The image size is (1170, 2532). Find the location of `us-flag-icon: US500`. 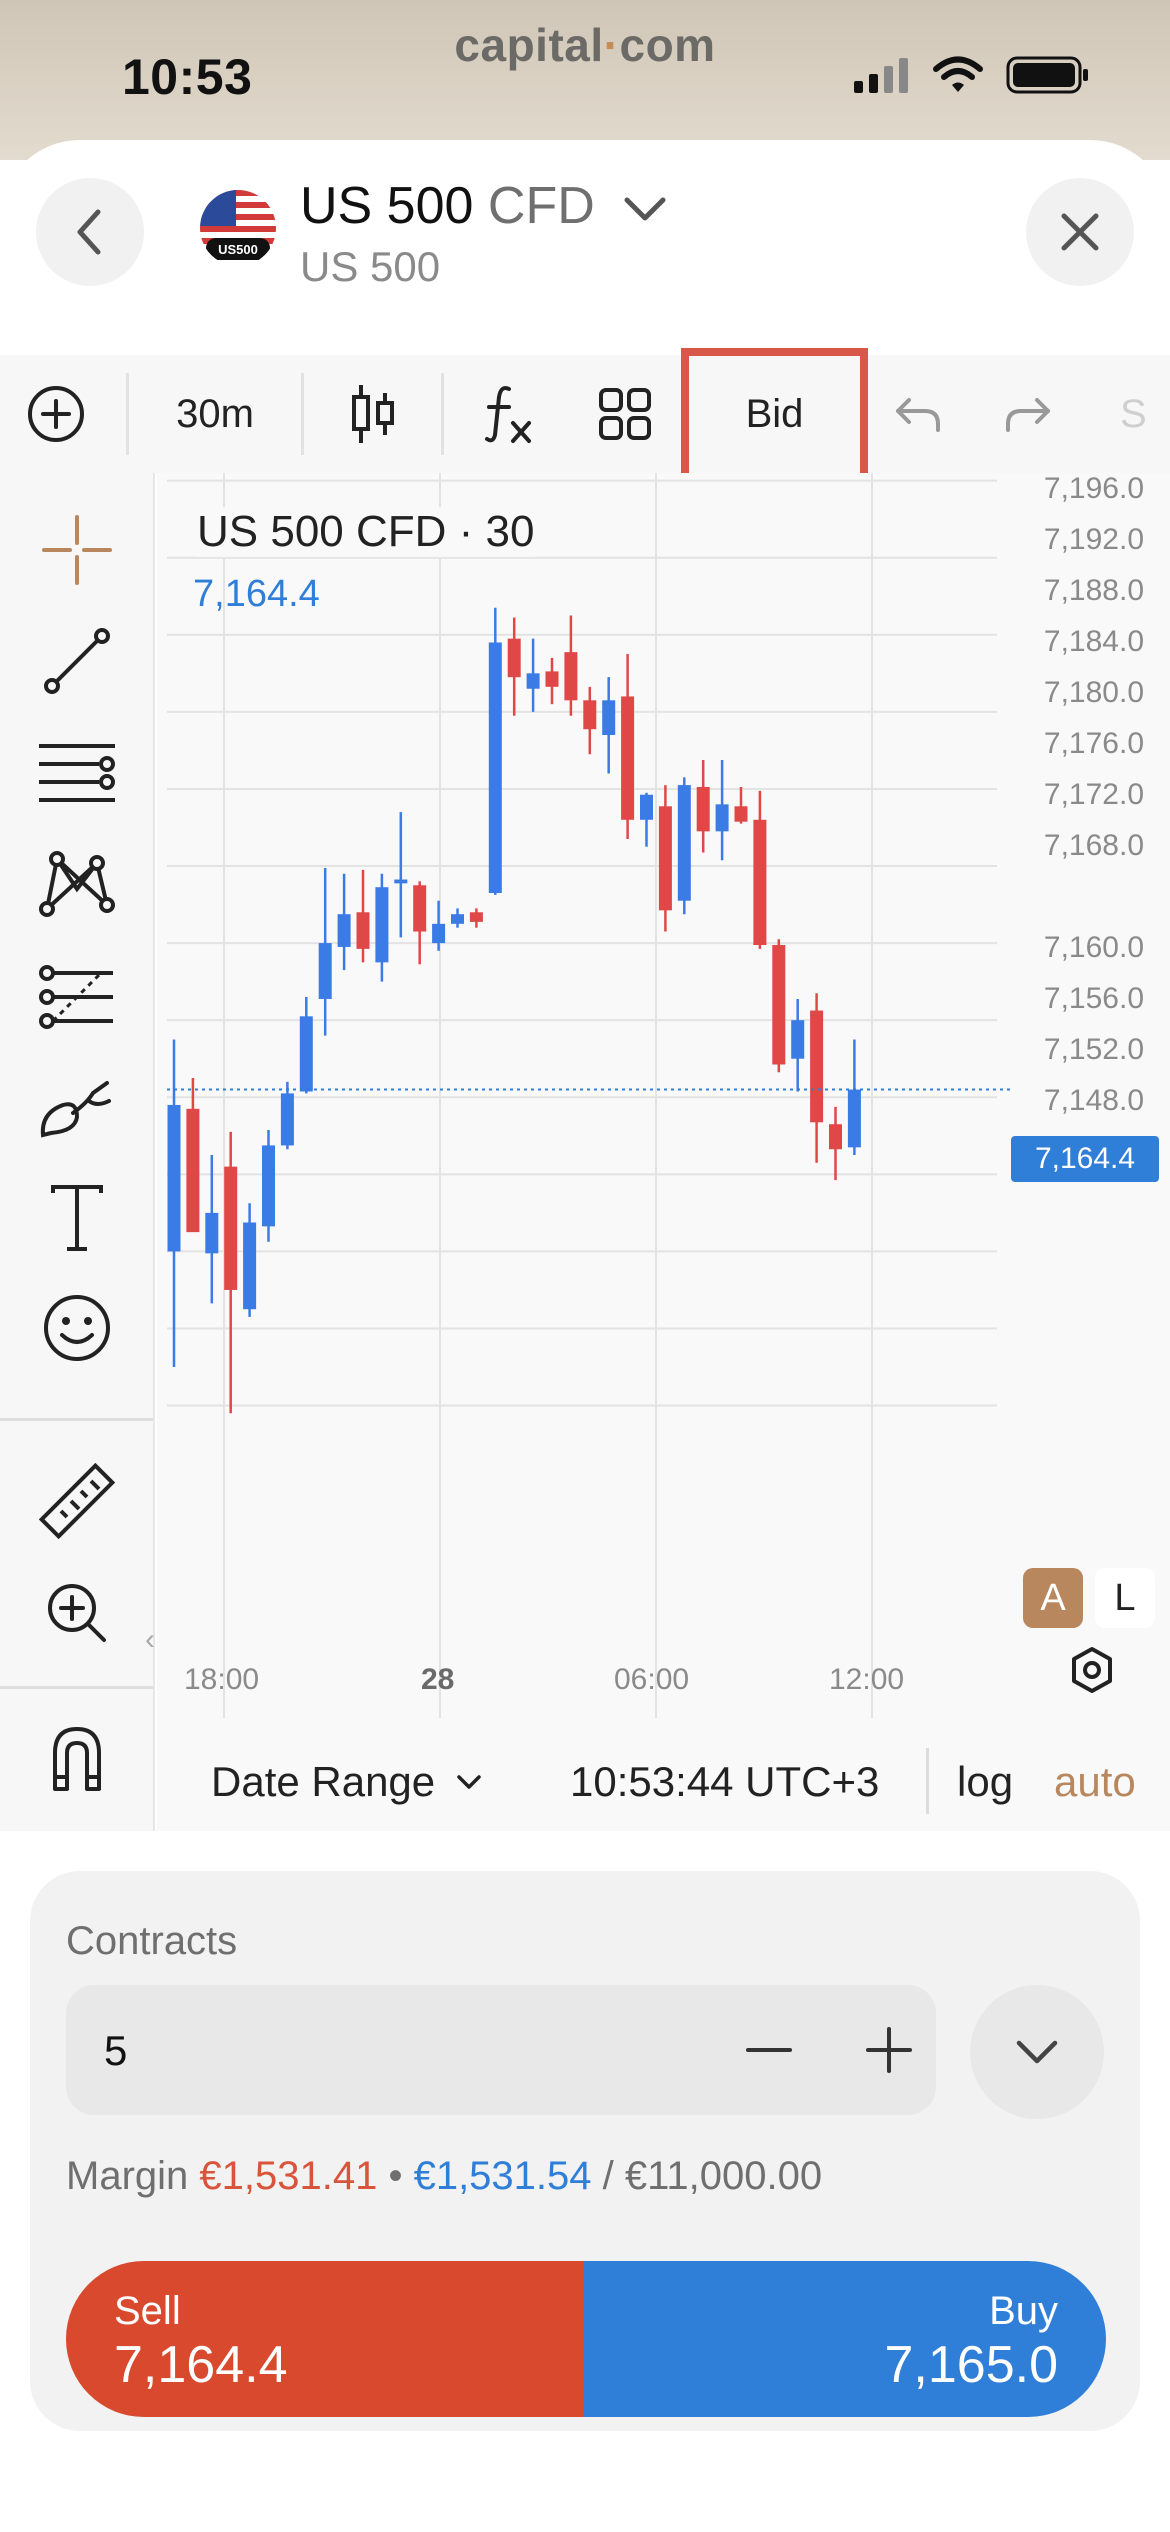

us-flag-icon: US500 is located at coordinates (238, 228).